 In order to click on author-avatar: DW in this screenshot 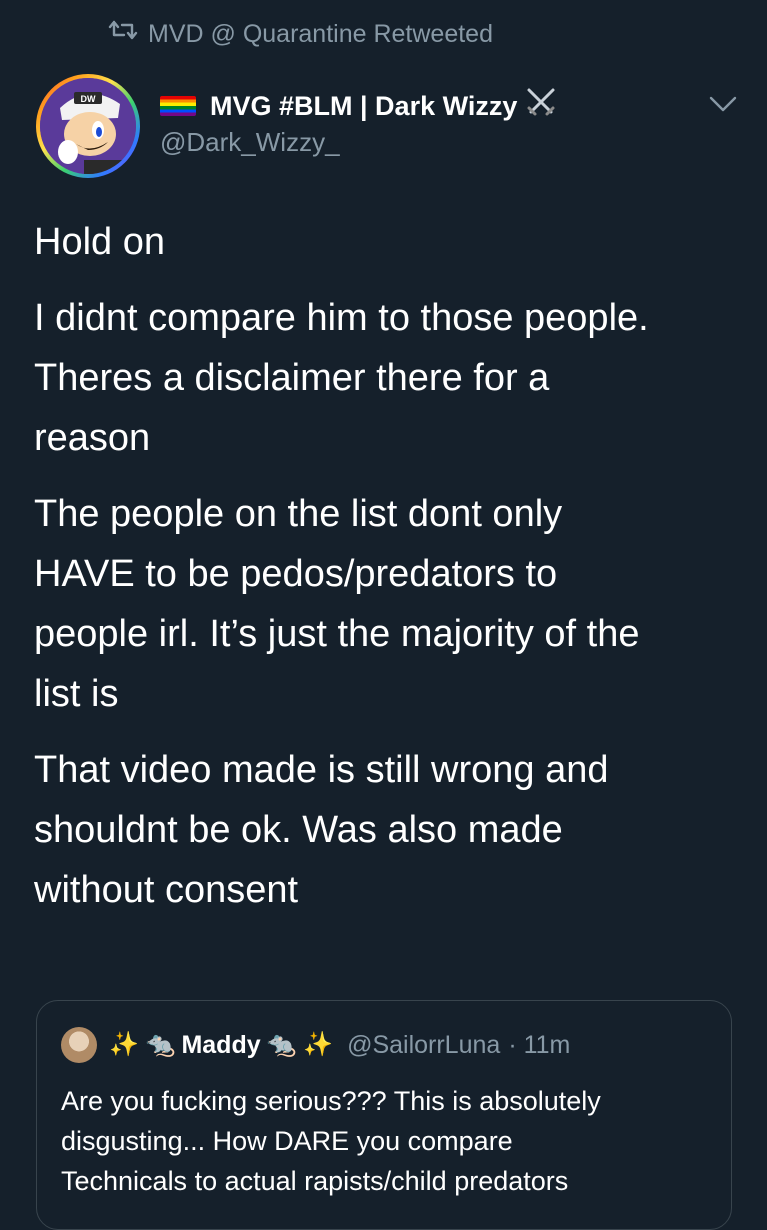, I will do `click(88, 126)`.